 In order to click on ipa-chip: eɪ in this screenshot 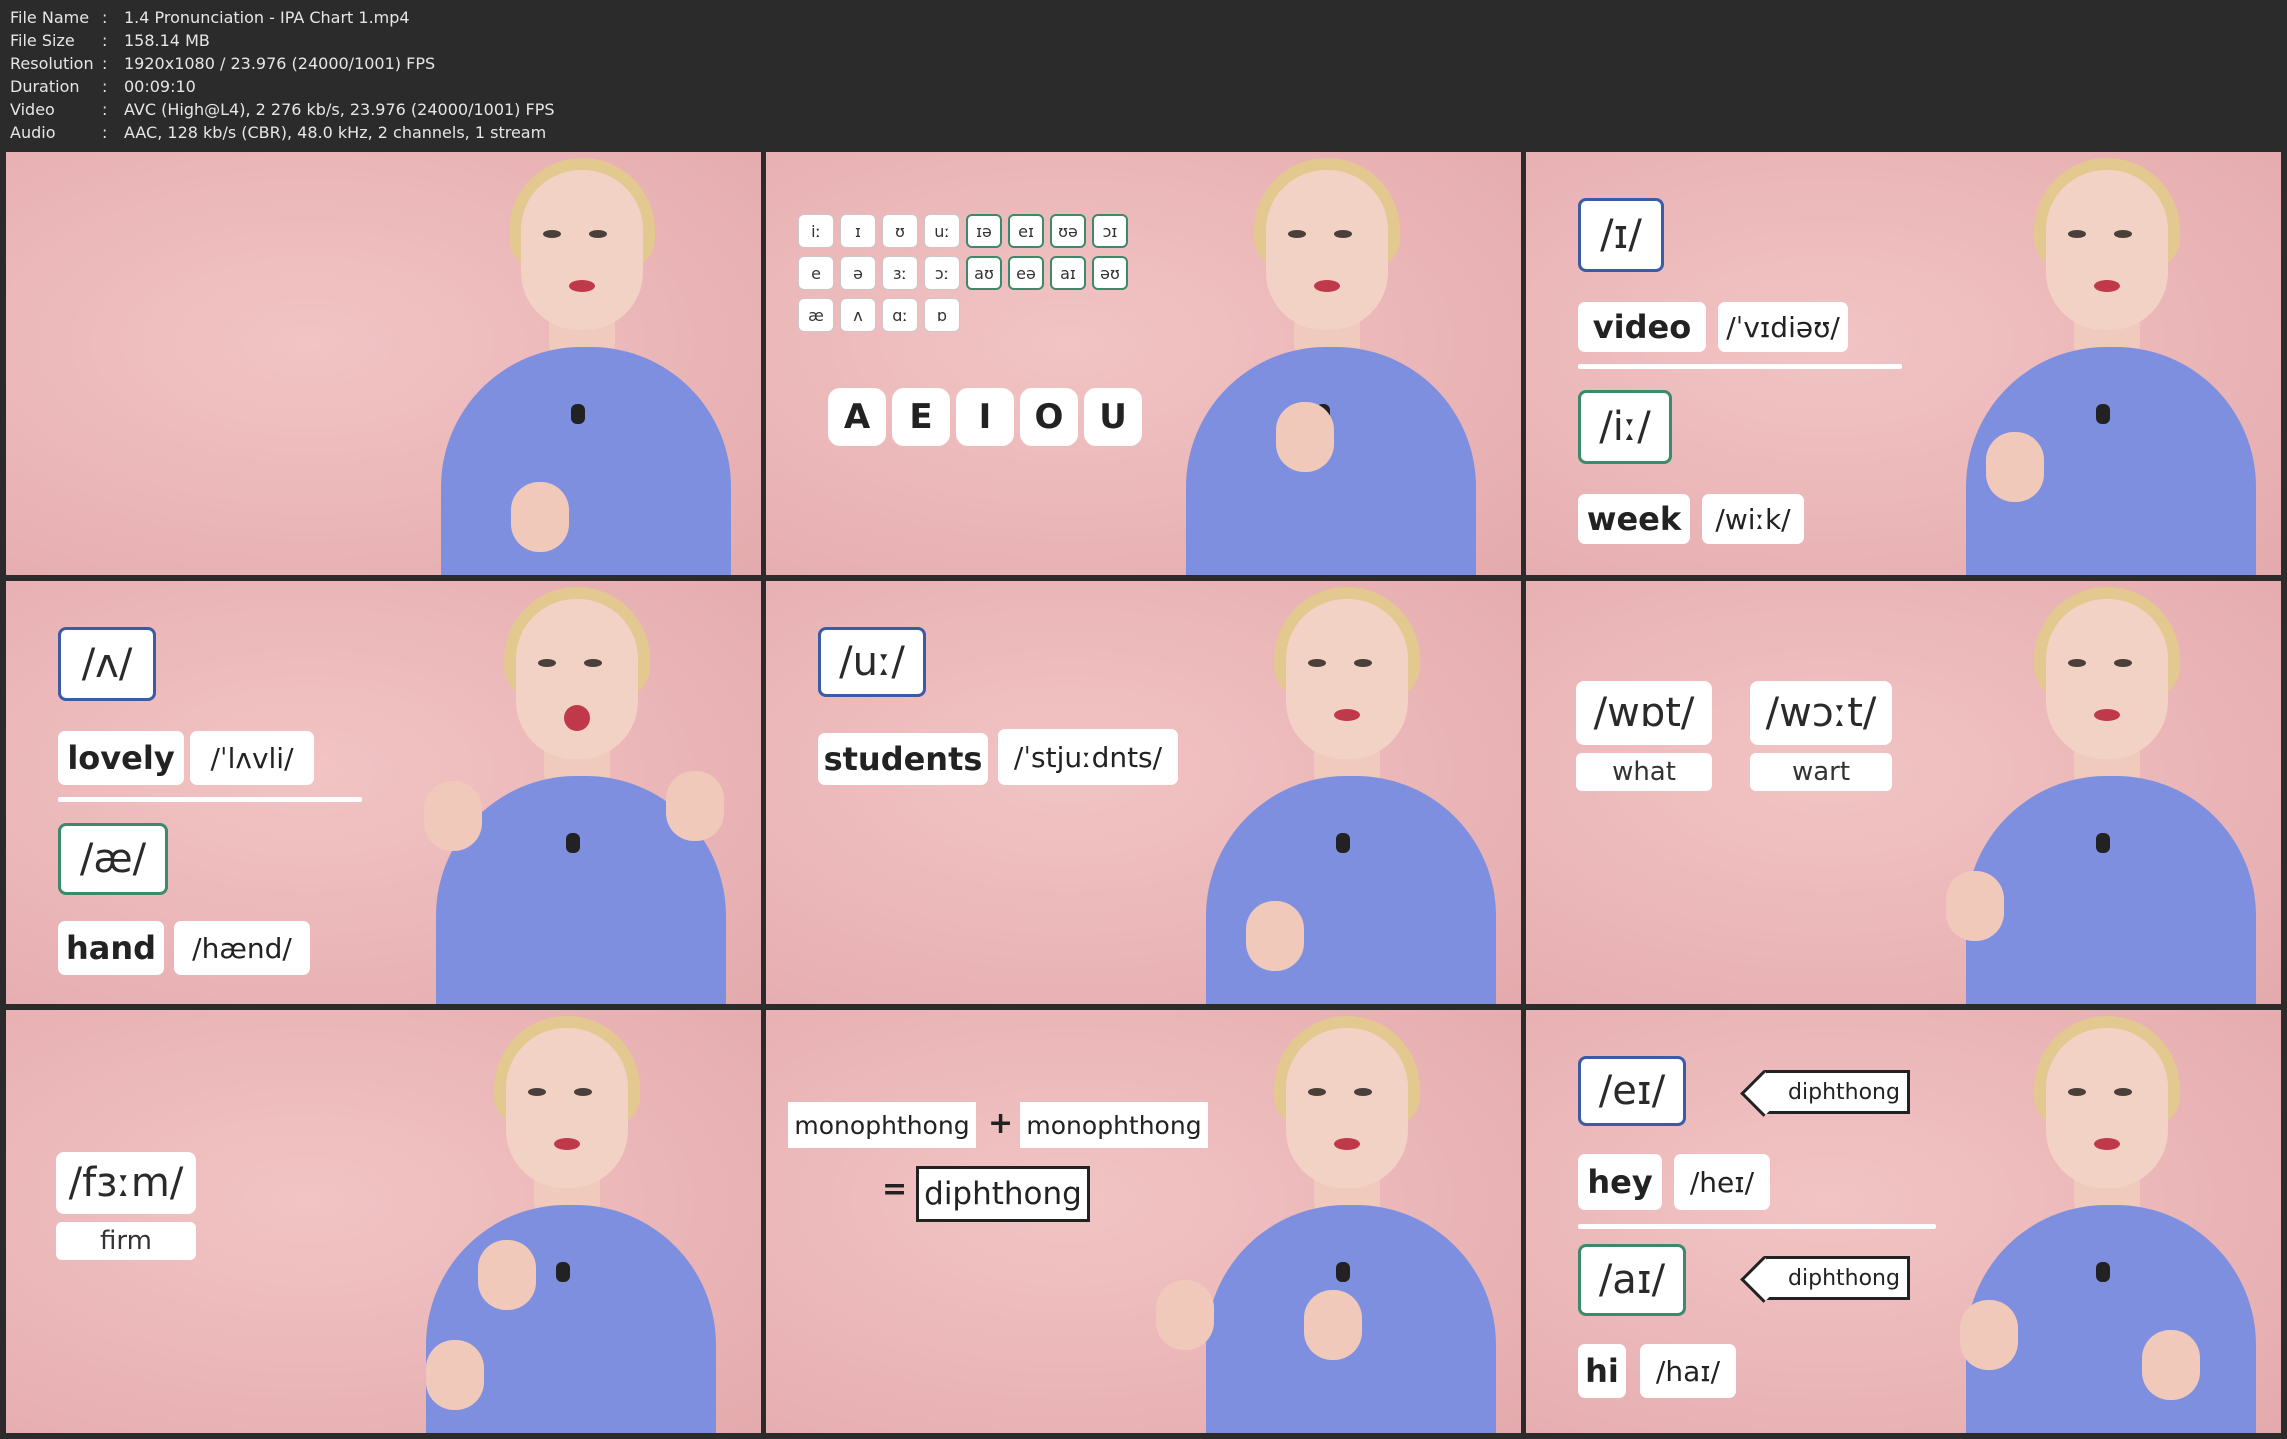, I will do `click(1026, 231)`.